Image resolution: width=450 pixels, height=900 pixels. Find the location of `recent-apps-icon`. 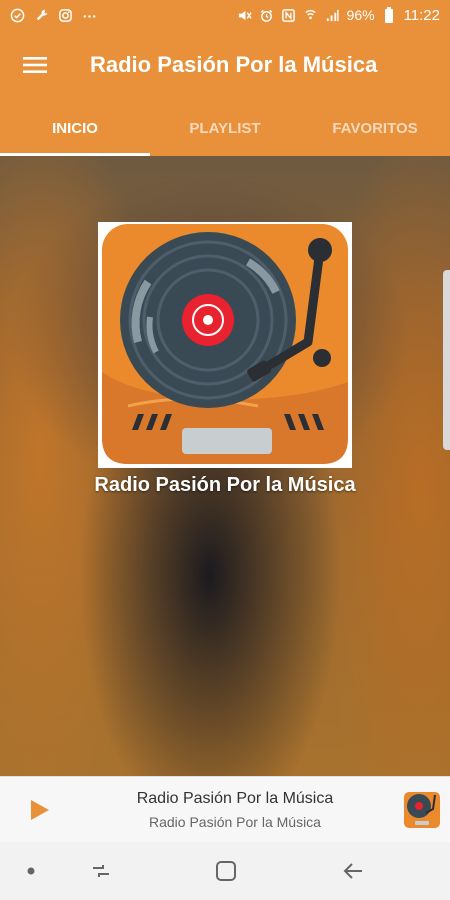

recent-apps-icon is located at coordinates (101, 871).